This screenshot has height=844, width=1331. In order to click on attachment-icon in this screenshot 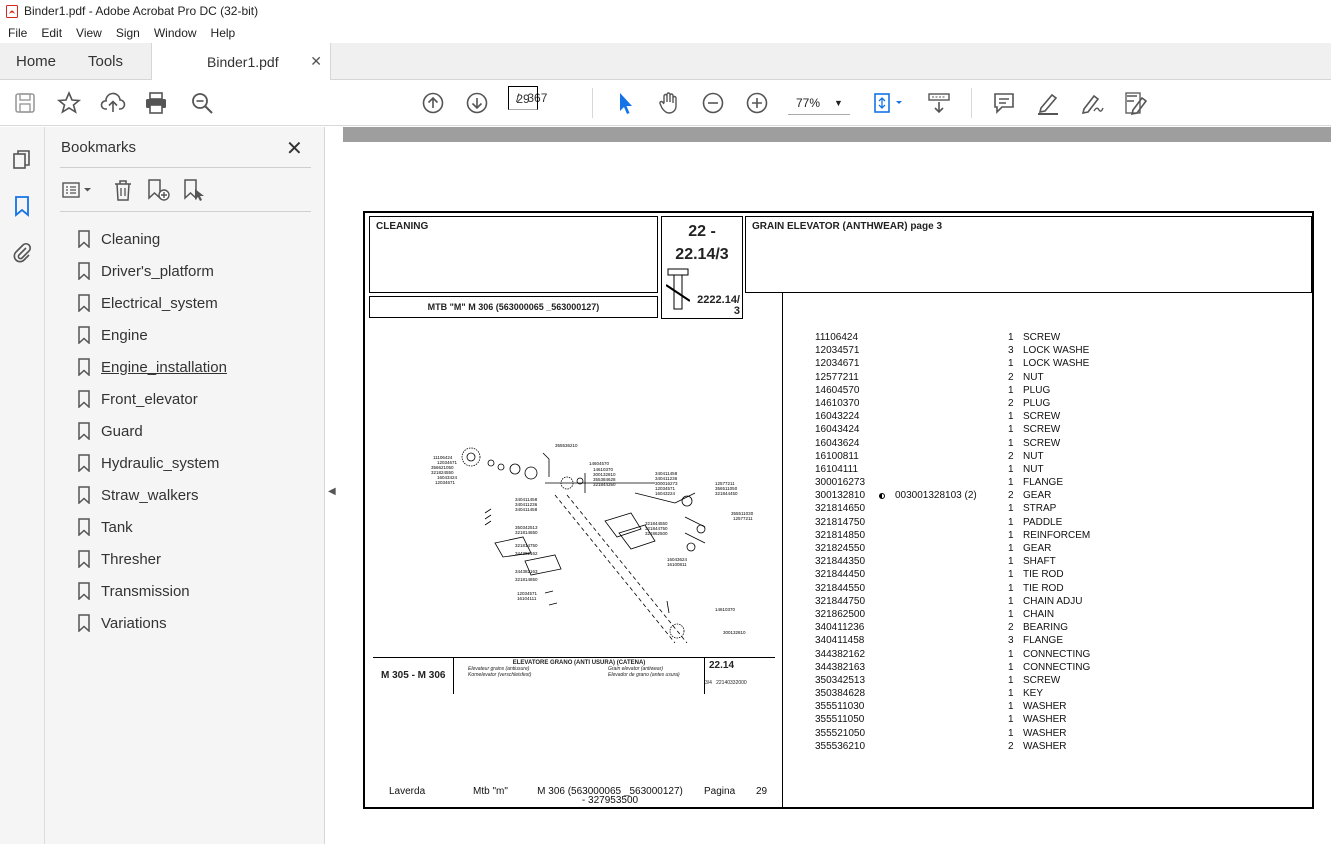, I will do `click(22, 252)`.